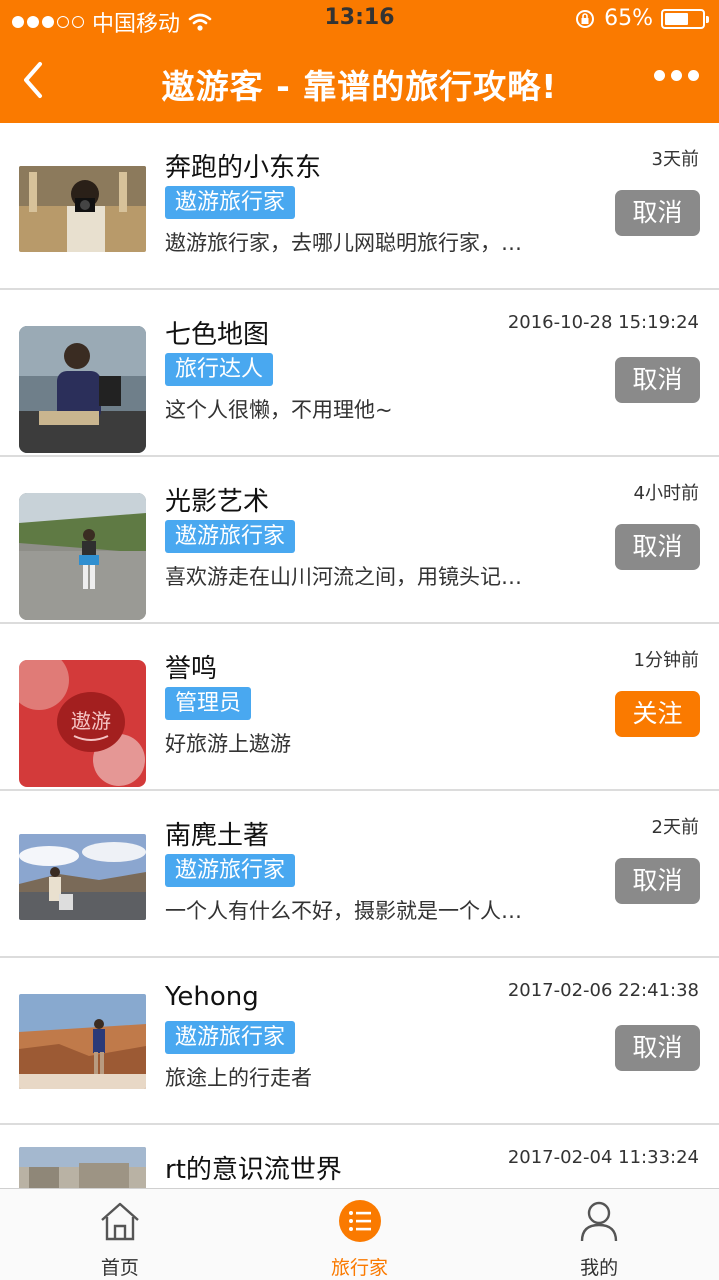 Image resolution: width=719 pixels, height=1280 pixels. Describe the element at coordinates (628, 18) in the screenshot. I see `battery-percent: 65%` at that location.